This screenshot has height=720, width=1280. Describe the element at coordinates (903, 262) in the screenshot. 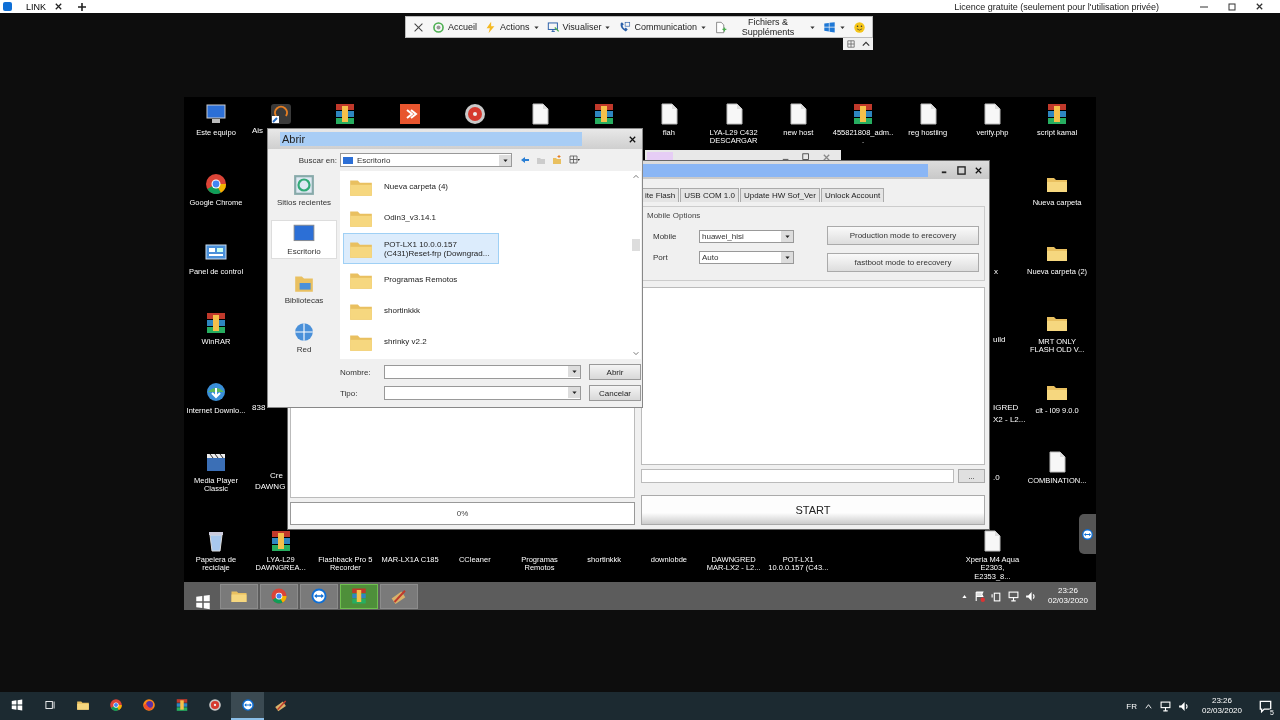

I see `mode-button: fastboot mode to erecovery` at that location.